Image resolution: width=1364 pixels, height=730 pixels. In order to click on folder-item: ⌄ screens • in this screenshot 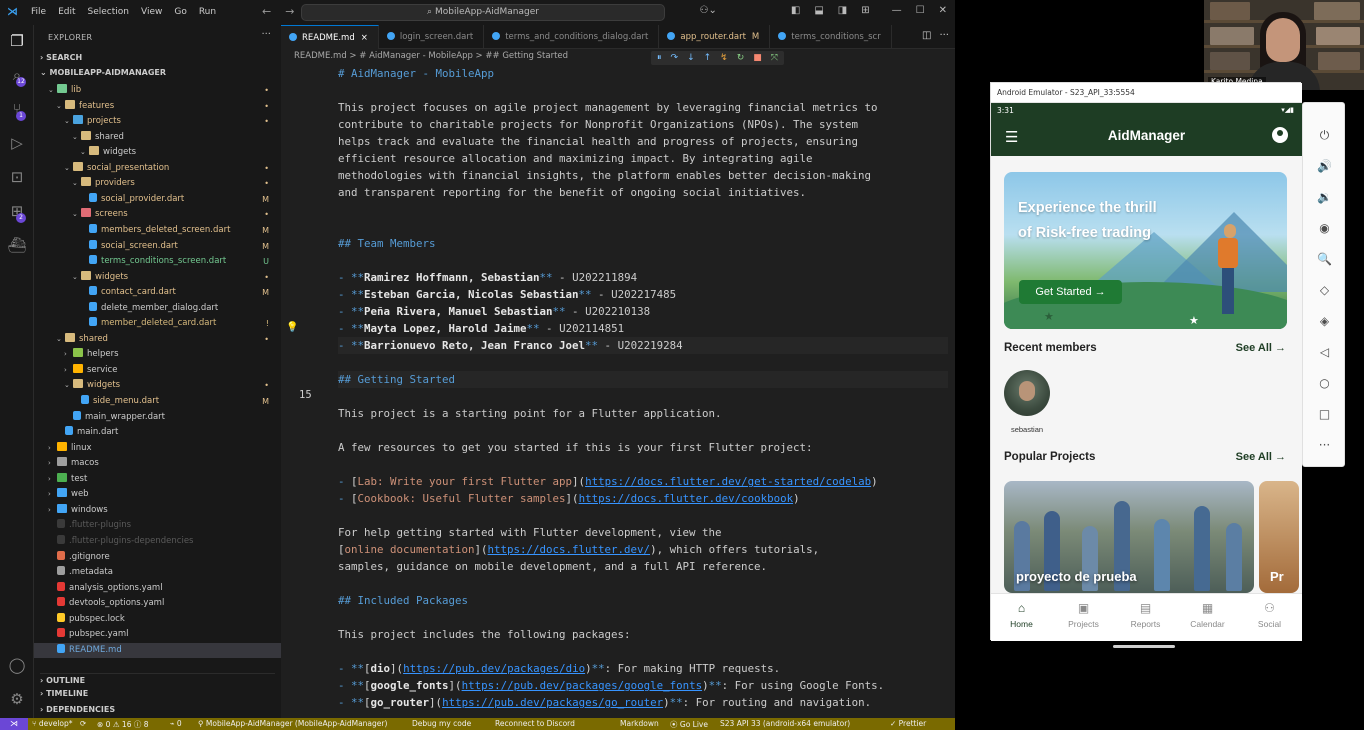, I will do `click(157, 214)`.